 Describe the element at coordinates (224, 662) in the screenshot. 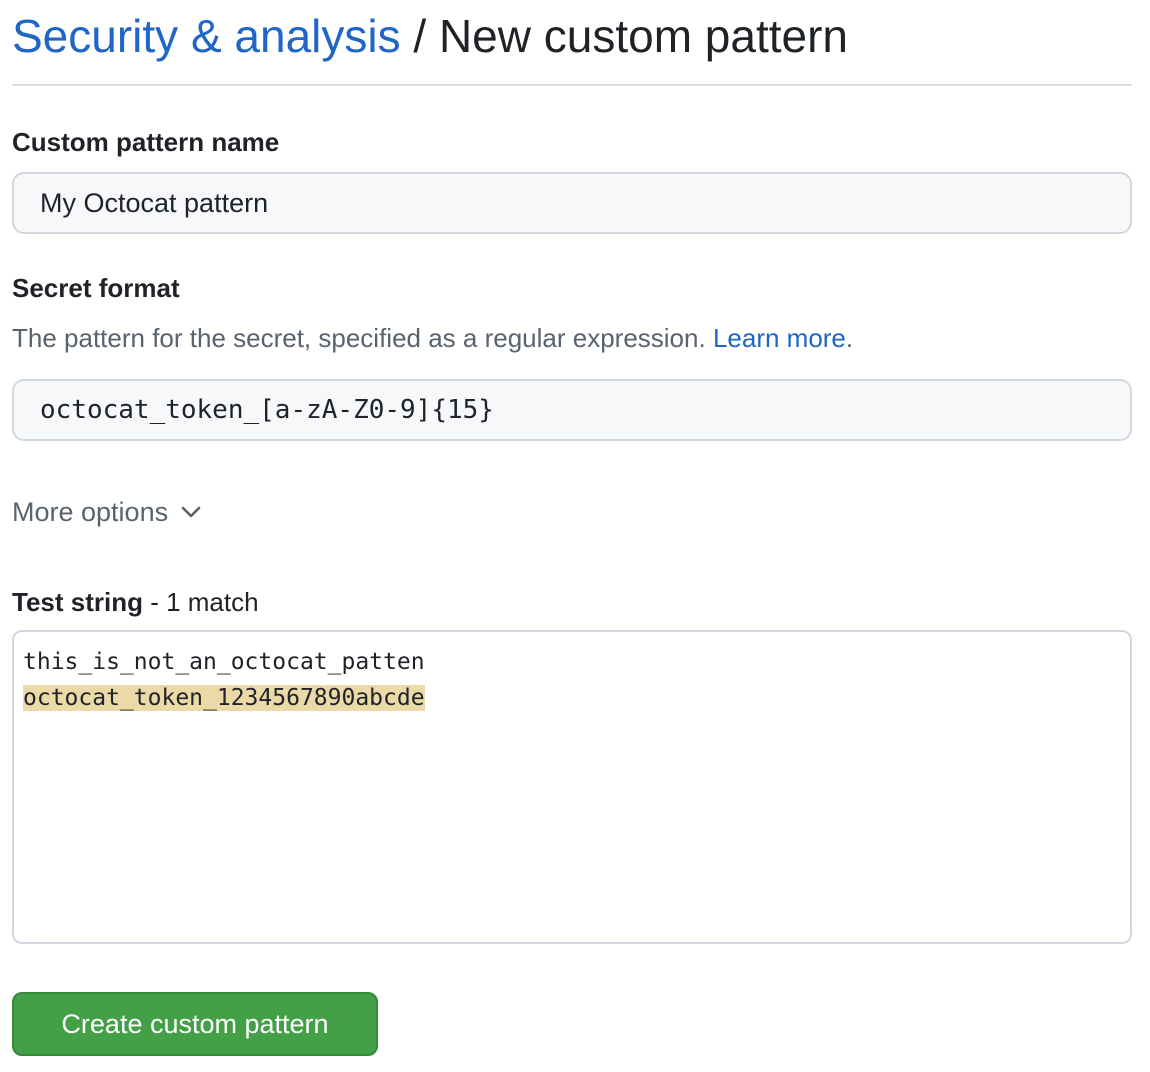

I see `test-string-line: this_is_not_an_octocat_patten` at that location.